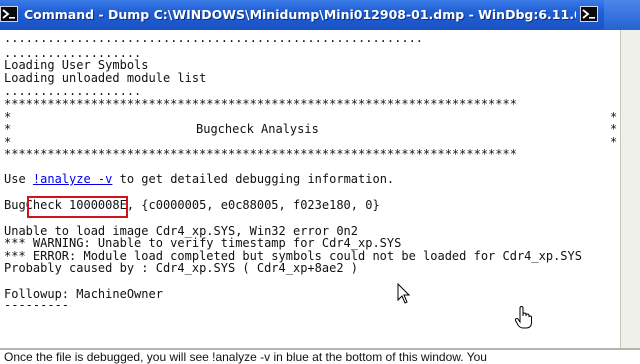 Image resolution: width=640 pixels, height=364 pixels. Describe the element at coordinates (18, 179) in the screenshot. I see `use-prefix: Use` at that location.